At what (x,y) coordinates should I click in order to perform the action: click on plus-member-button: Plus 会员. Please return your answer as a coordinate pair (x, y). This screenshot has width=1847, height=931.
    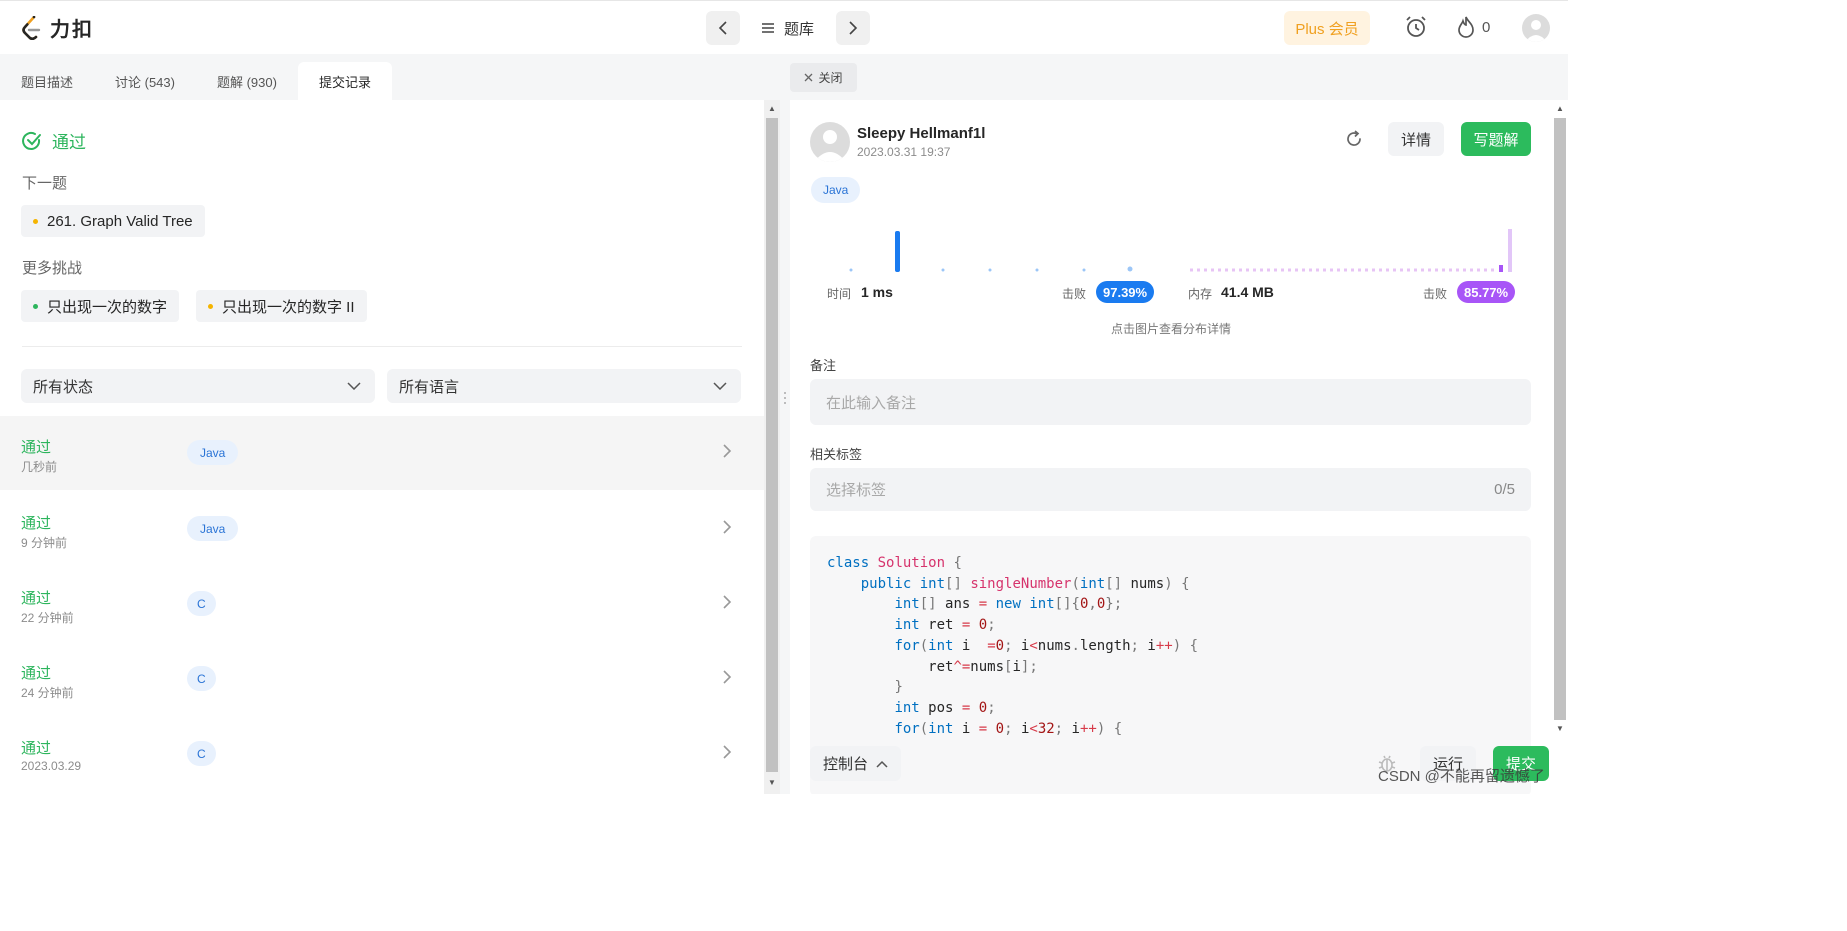
    Looking at the image, I should click on (1327, 28).